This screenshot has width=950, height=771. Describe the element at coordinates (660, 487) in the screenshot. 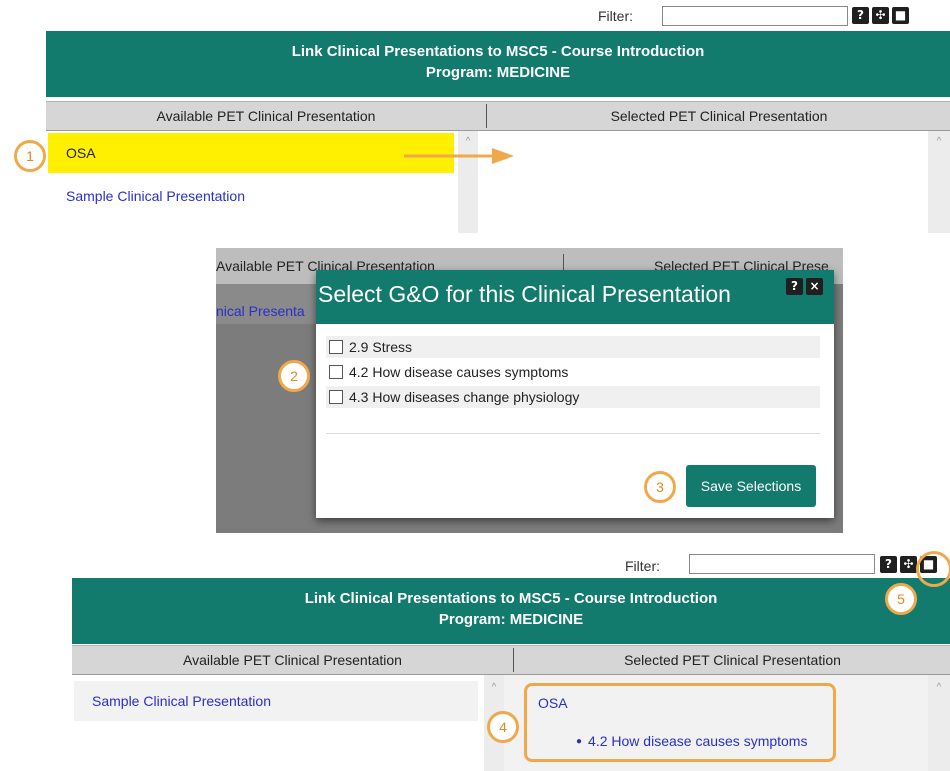

I see `callout-3: 3` at that location.